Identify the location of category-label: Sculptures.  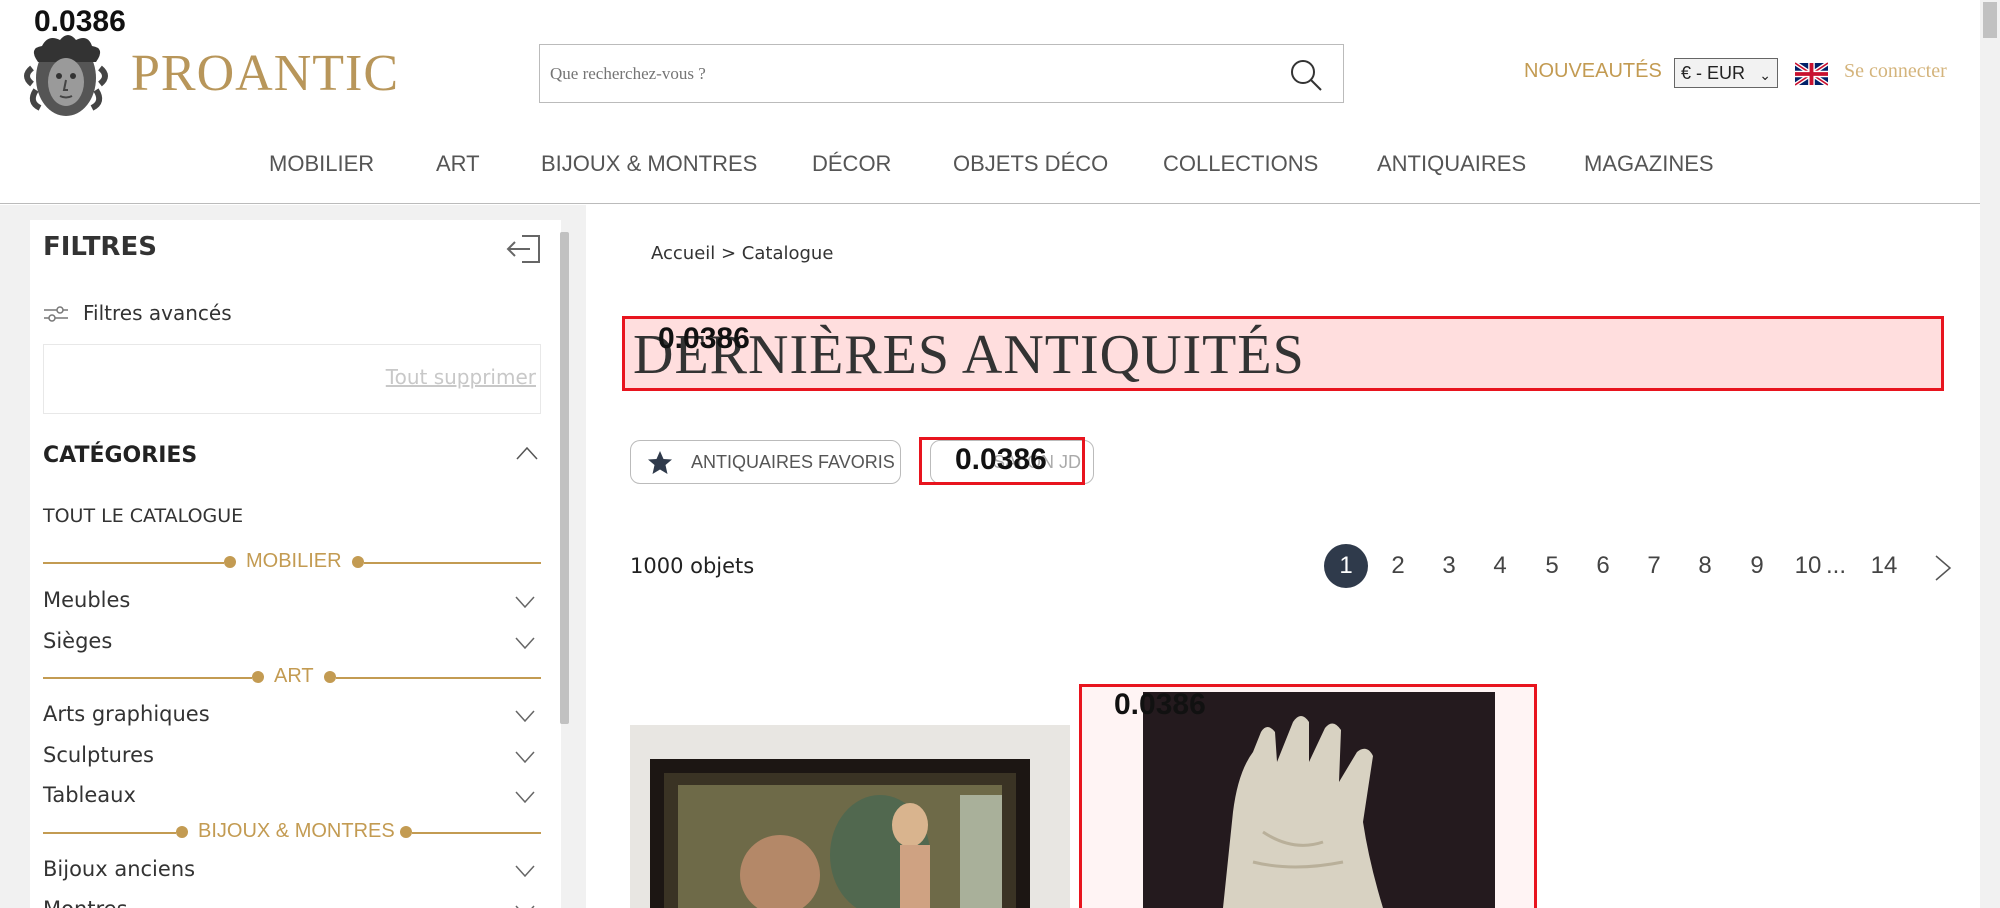
(98, 755).